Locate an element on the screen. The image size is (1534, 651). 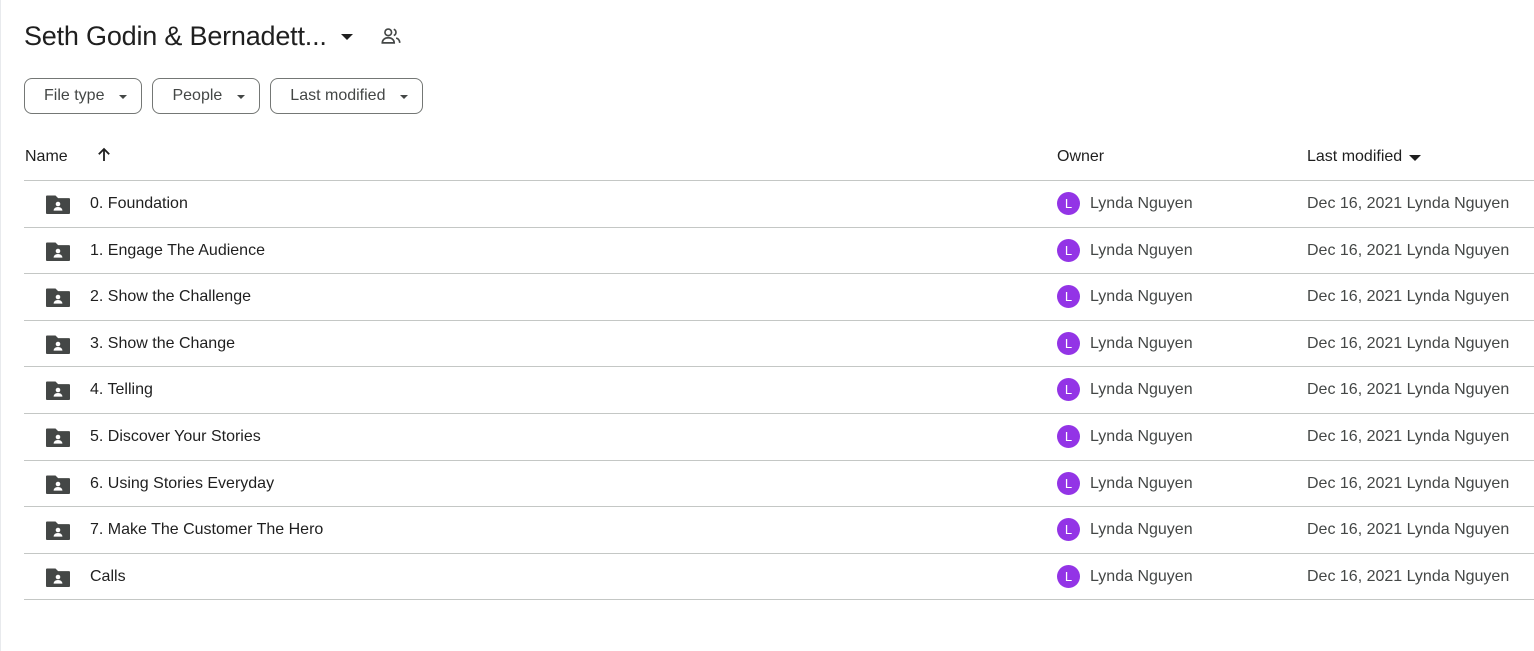
arrow-up-icon is located at coordinates (104, 155).